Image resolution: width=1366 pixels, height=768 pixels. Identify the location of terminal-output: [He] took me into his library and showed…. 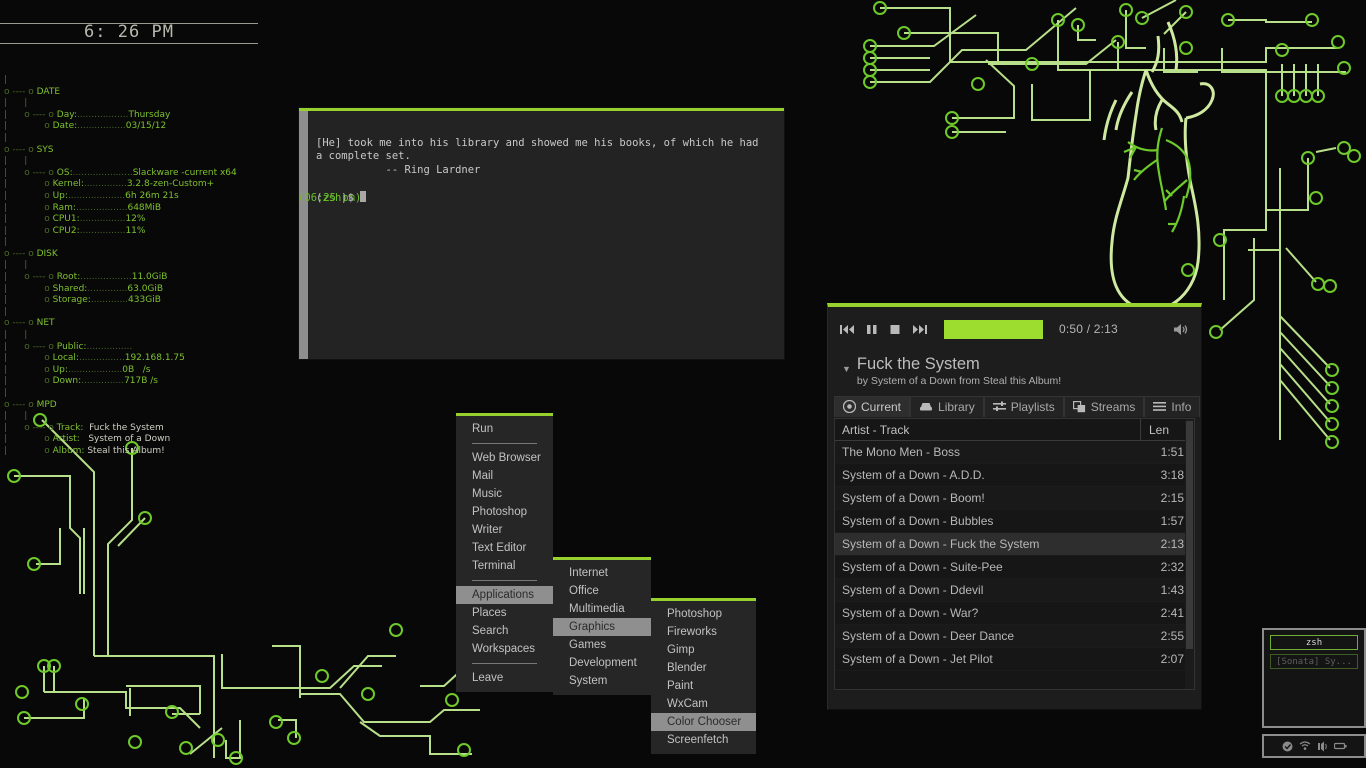
(541, 235).